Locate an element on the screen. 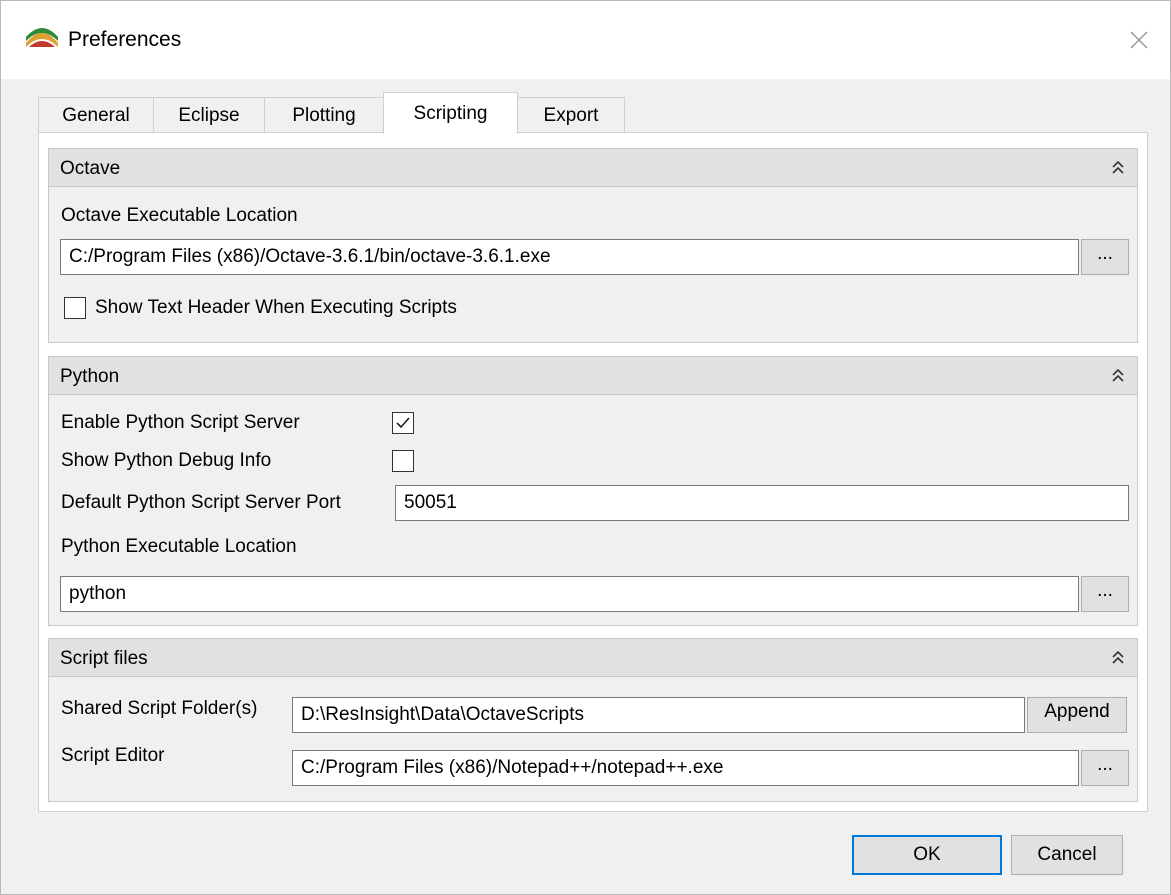 This screenshot has height=895, width=1171. tab-general: General is located at coordinates (96, 115).